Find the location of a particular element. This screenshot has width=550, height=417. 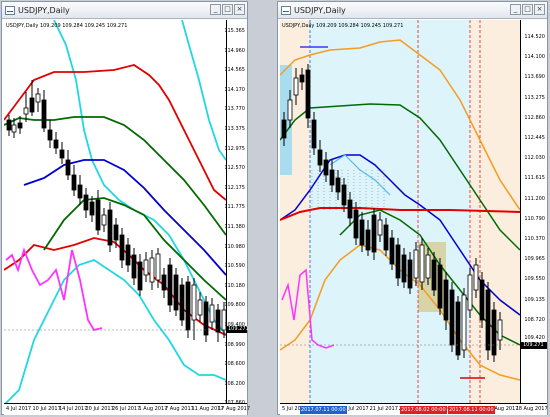

time-marker-tag: 2017.08.02 00:00 is located at coordinates (423, 410).